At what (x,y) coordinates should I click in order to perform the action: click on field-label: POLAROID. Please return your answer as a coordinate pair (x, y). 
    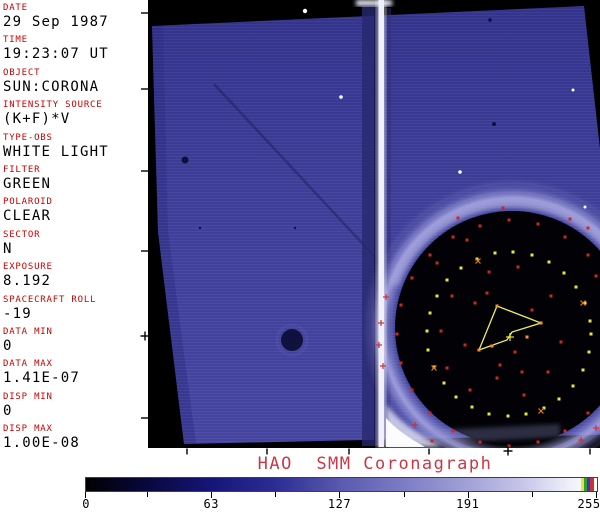
    Looking at the image, I should click on (28, 202).